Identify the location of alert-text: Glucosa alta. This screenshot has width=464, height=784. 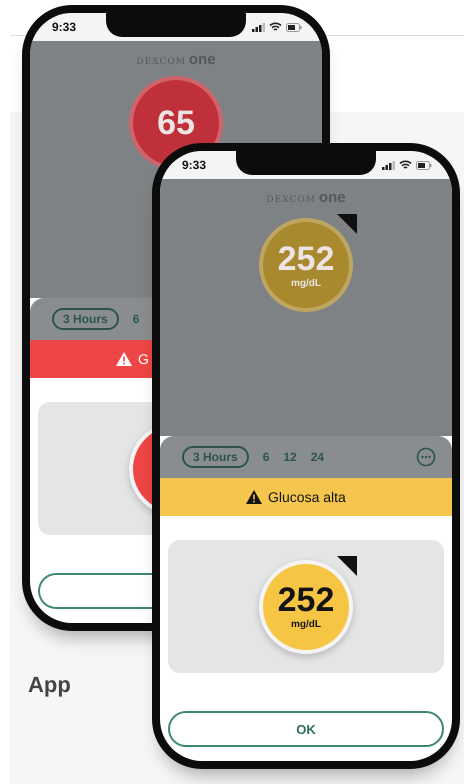
(307, 497).